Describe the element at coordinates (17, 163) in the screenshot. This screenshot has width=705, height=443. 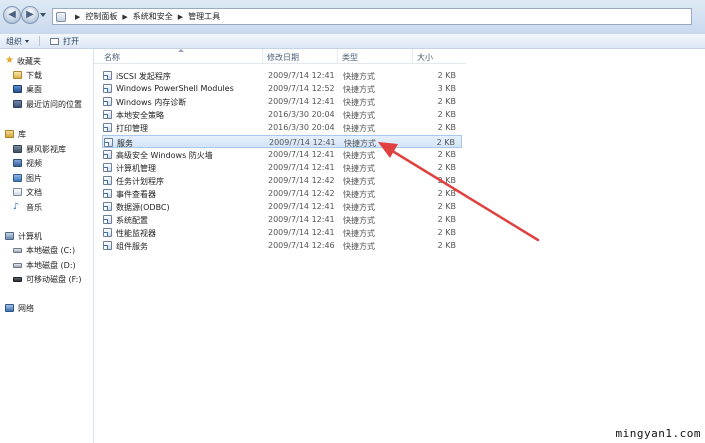
I see `videos-icon` at that location.